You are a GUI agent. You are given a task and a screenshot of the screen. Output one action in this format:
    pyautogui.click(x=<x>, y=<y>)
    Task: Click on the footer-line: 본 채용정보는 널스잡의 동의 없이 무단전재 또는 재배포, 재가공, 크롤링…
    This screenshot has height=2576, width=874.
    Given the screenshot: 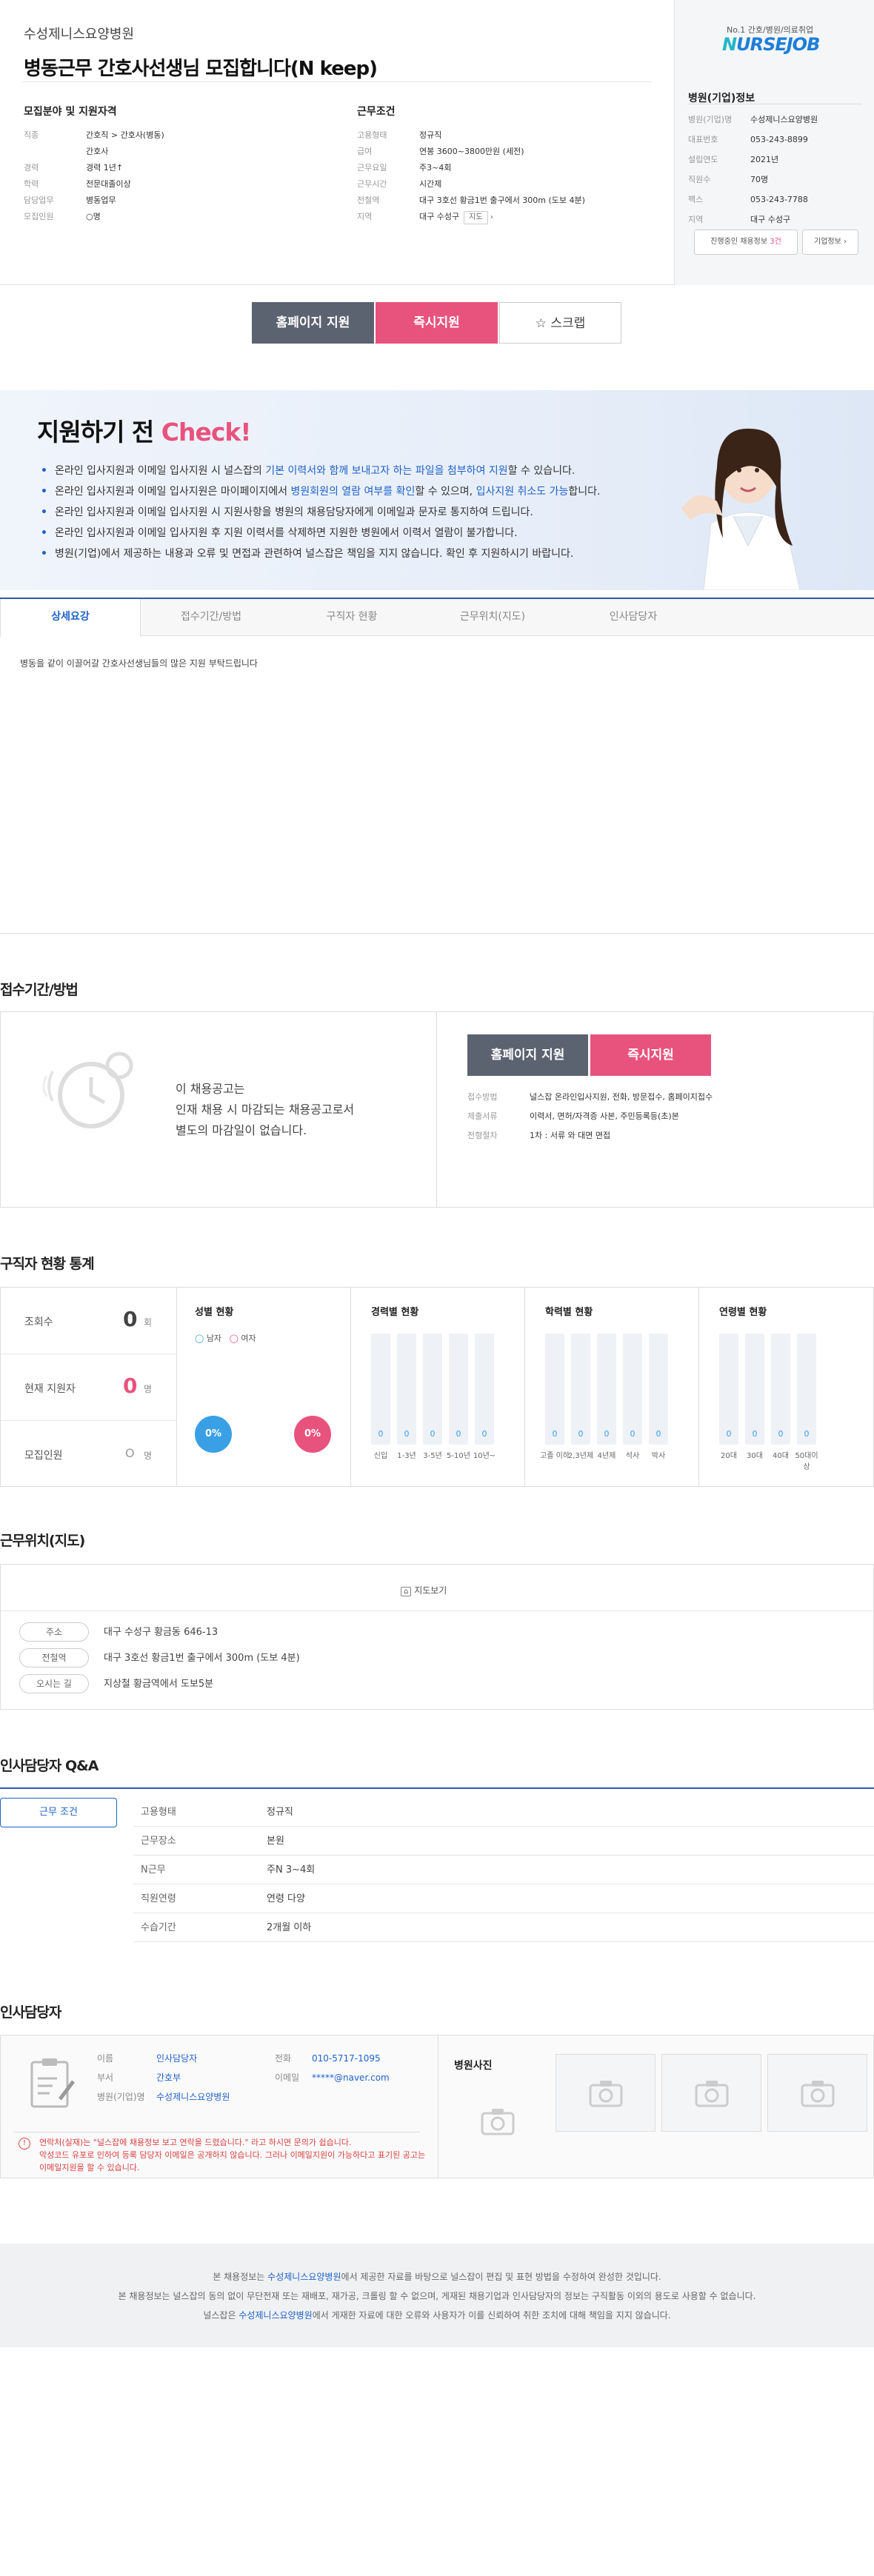 What is the action you would take?
    pyautogui.click(x=437, y=2296)
    